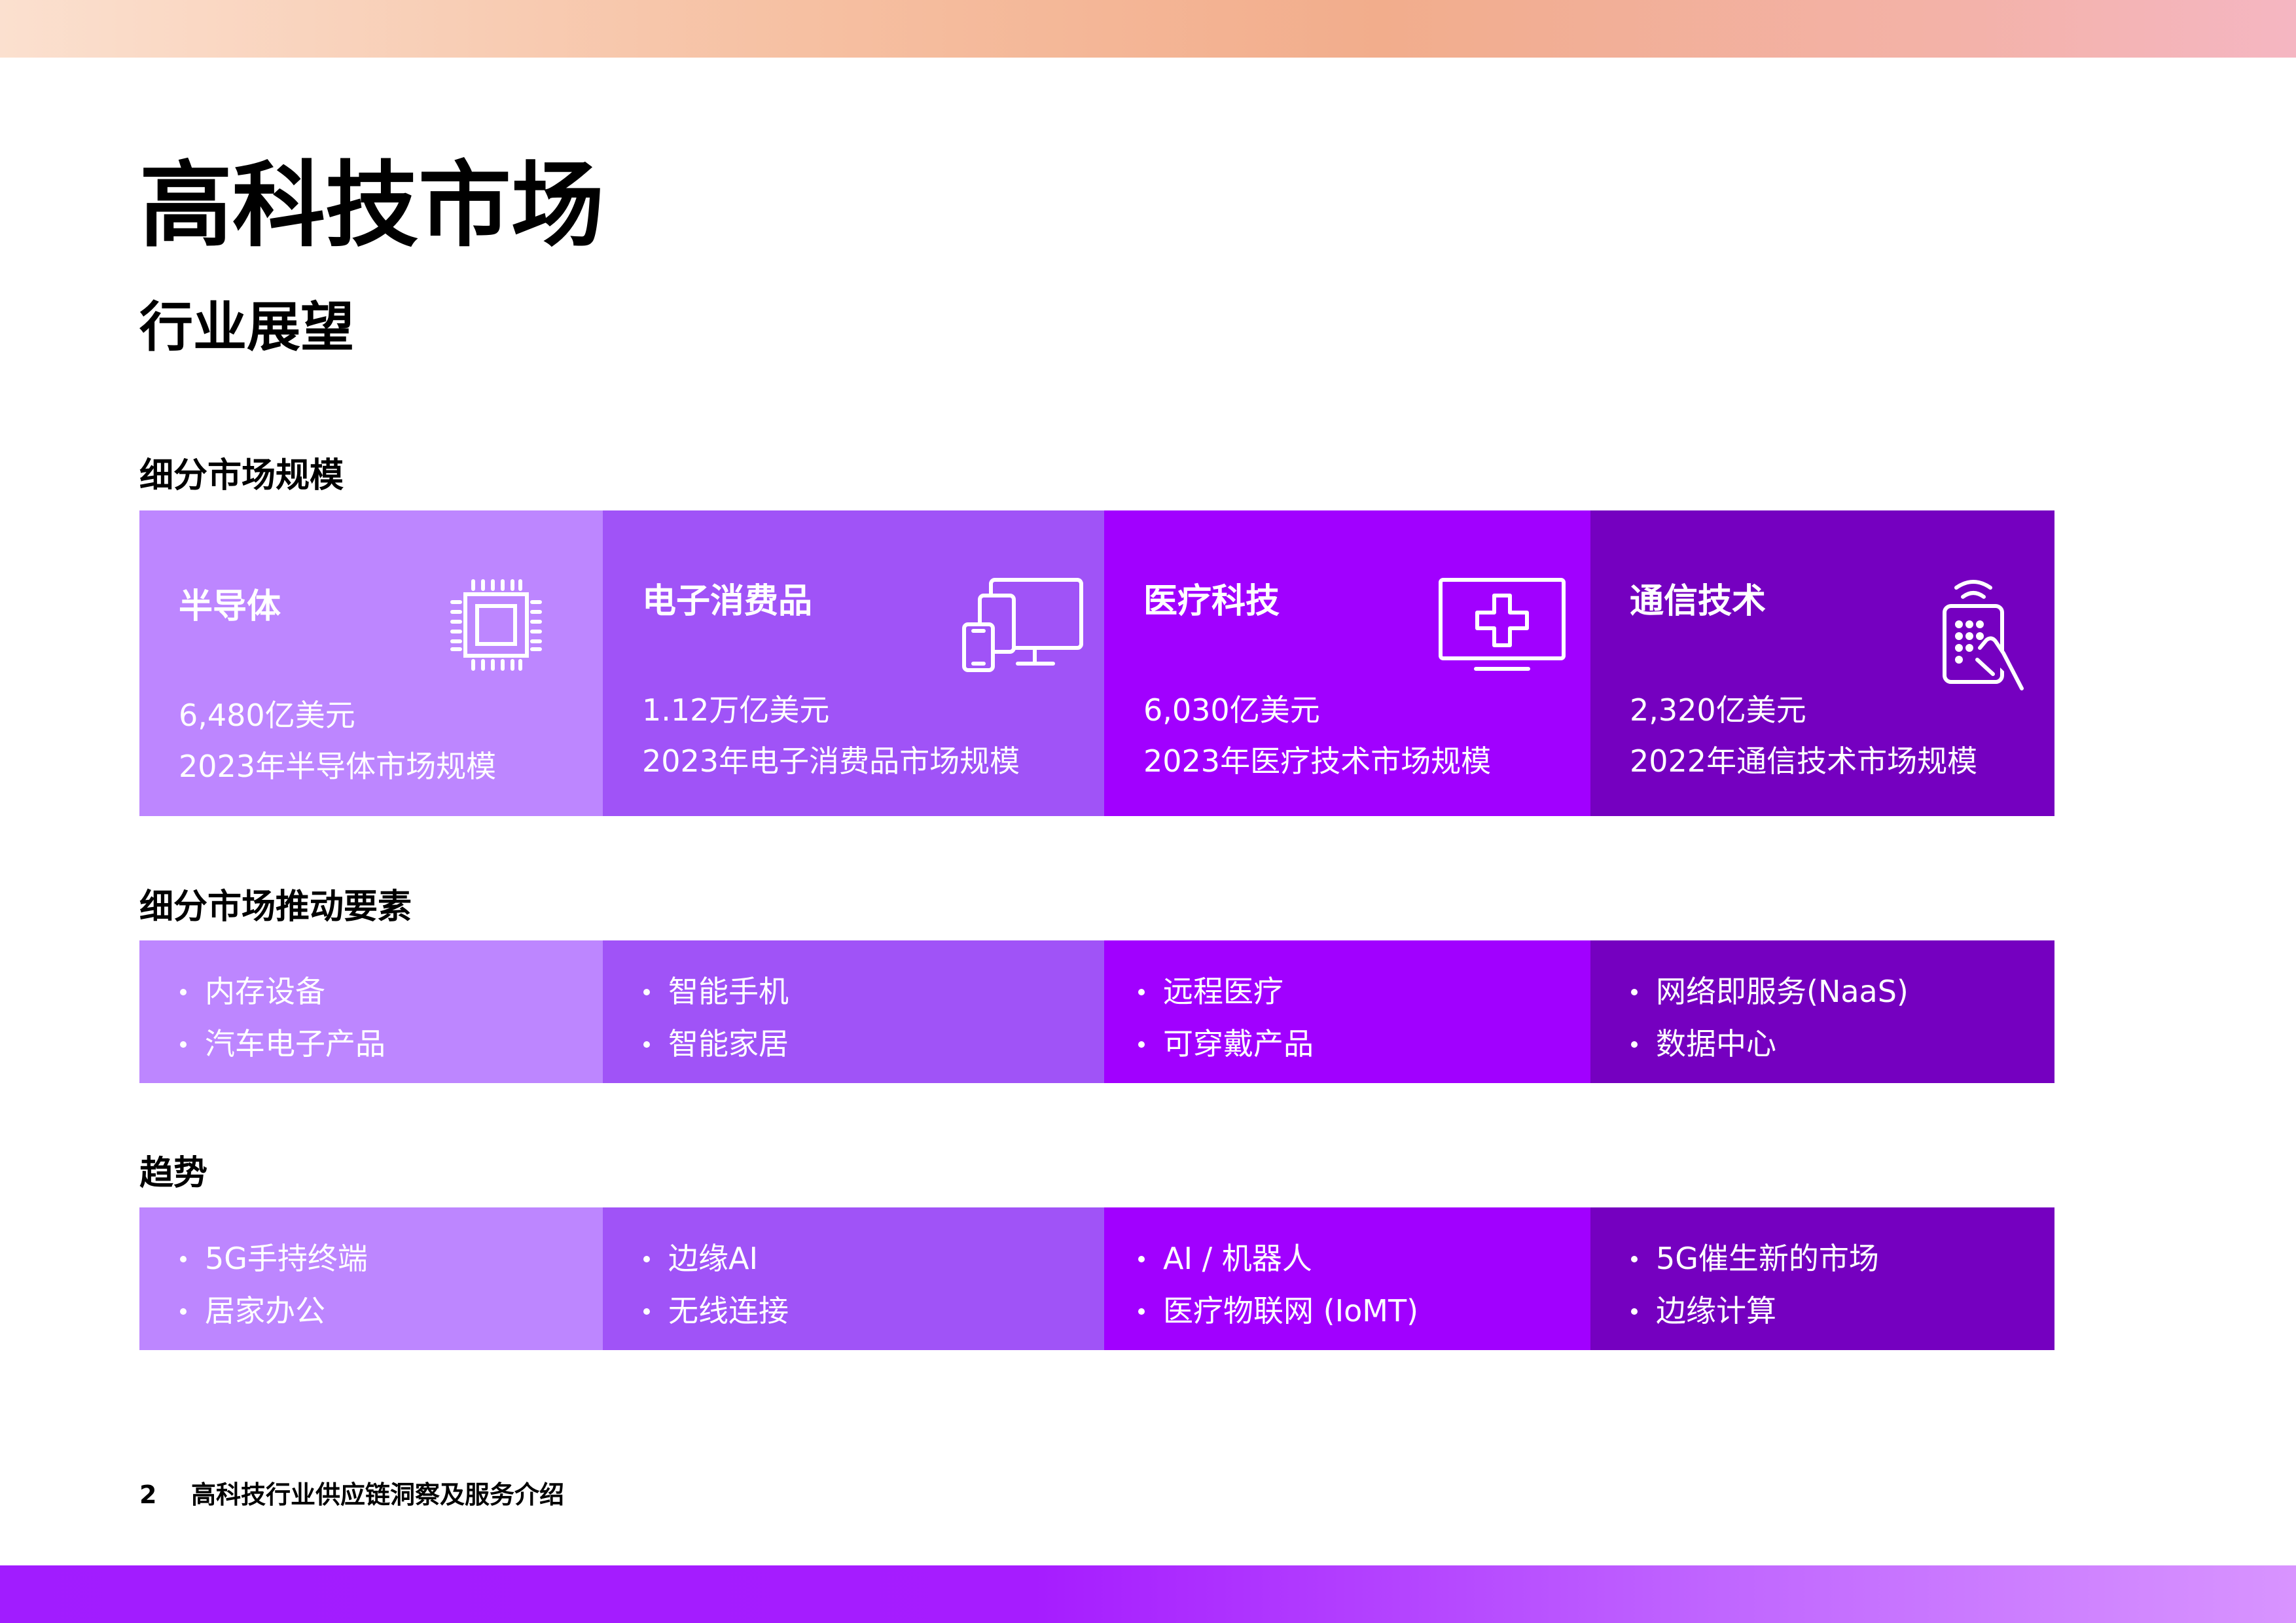  I want to click on list-item: 智能手机, so click(712, 991).